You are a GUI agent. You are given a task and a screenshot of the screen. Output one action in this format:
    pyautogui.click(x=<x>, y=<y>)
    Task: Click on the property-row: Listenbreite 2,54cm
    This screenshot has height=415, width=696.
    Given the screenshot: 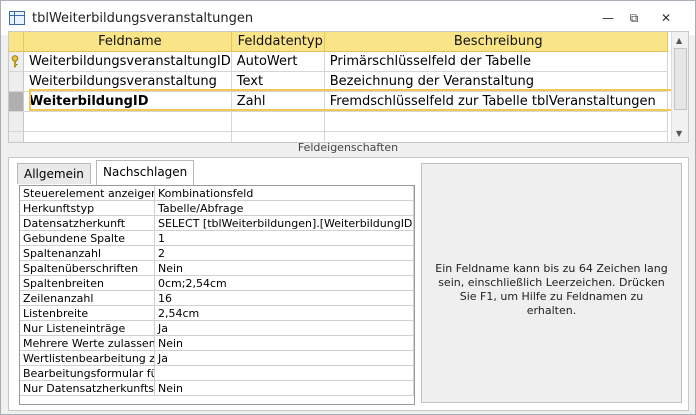 What is the action you would take?
    pyautogui.click(x=217, y=313)
    